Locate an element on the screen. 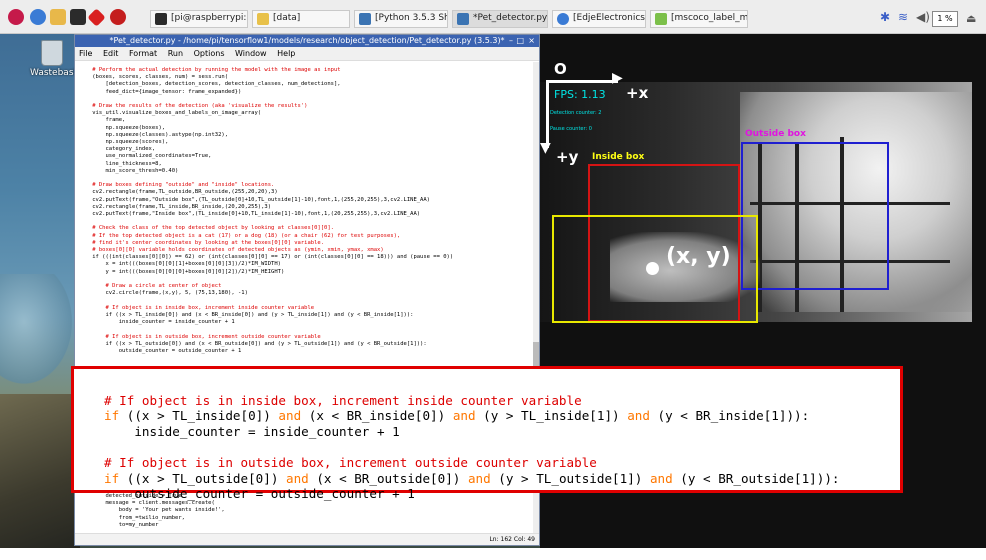 The image size is (986, 560). outside-box-label: Outside box is located at coordinates (775, 134).